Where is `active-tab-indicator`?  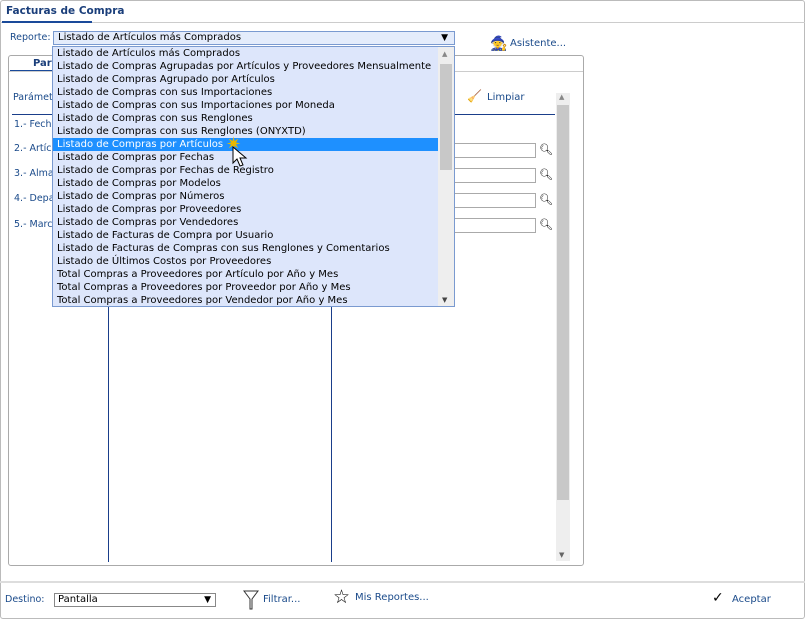 active-tab-indicator is located at coordinates (47, 22).